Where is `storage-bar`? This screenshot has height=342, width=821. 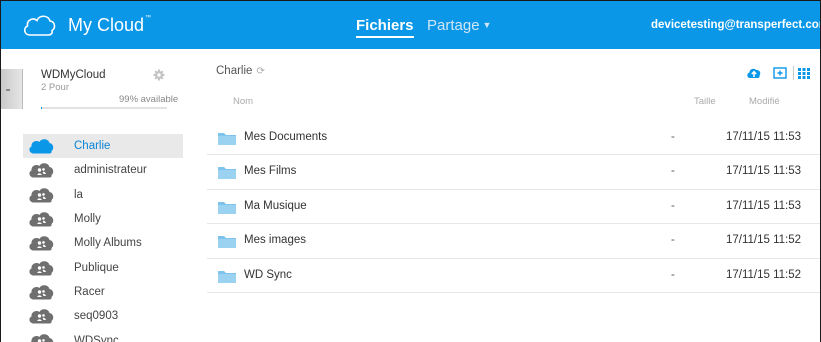 storage-bar is located at coordinates (104, 108).